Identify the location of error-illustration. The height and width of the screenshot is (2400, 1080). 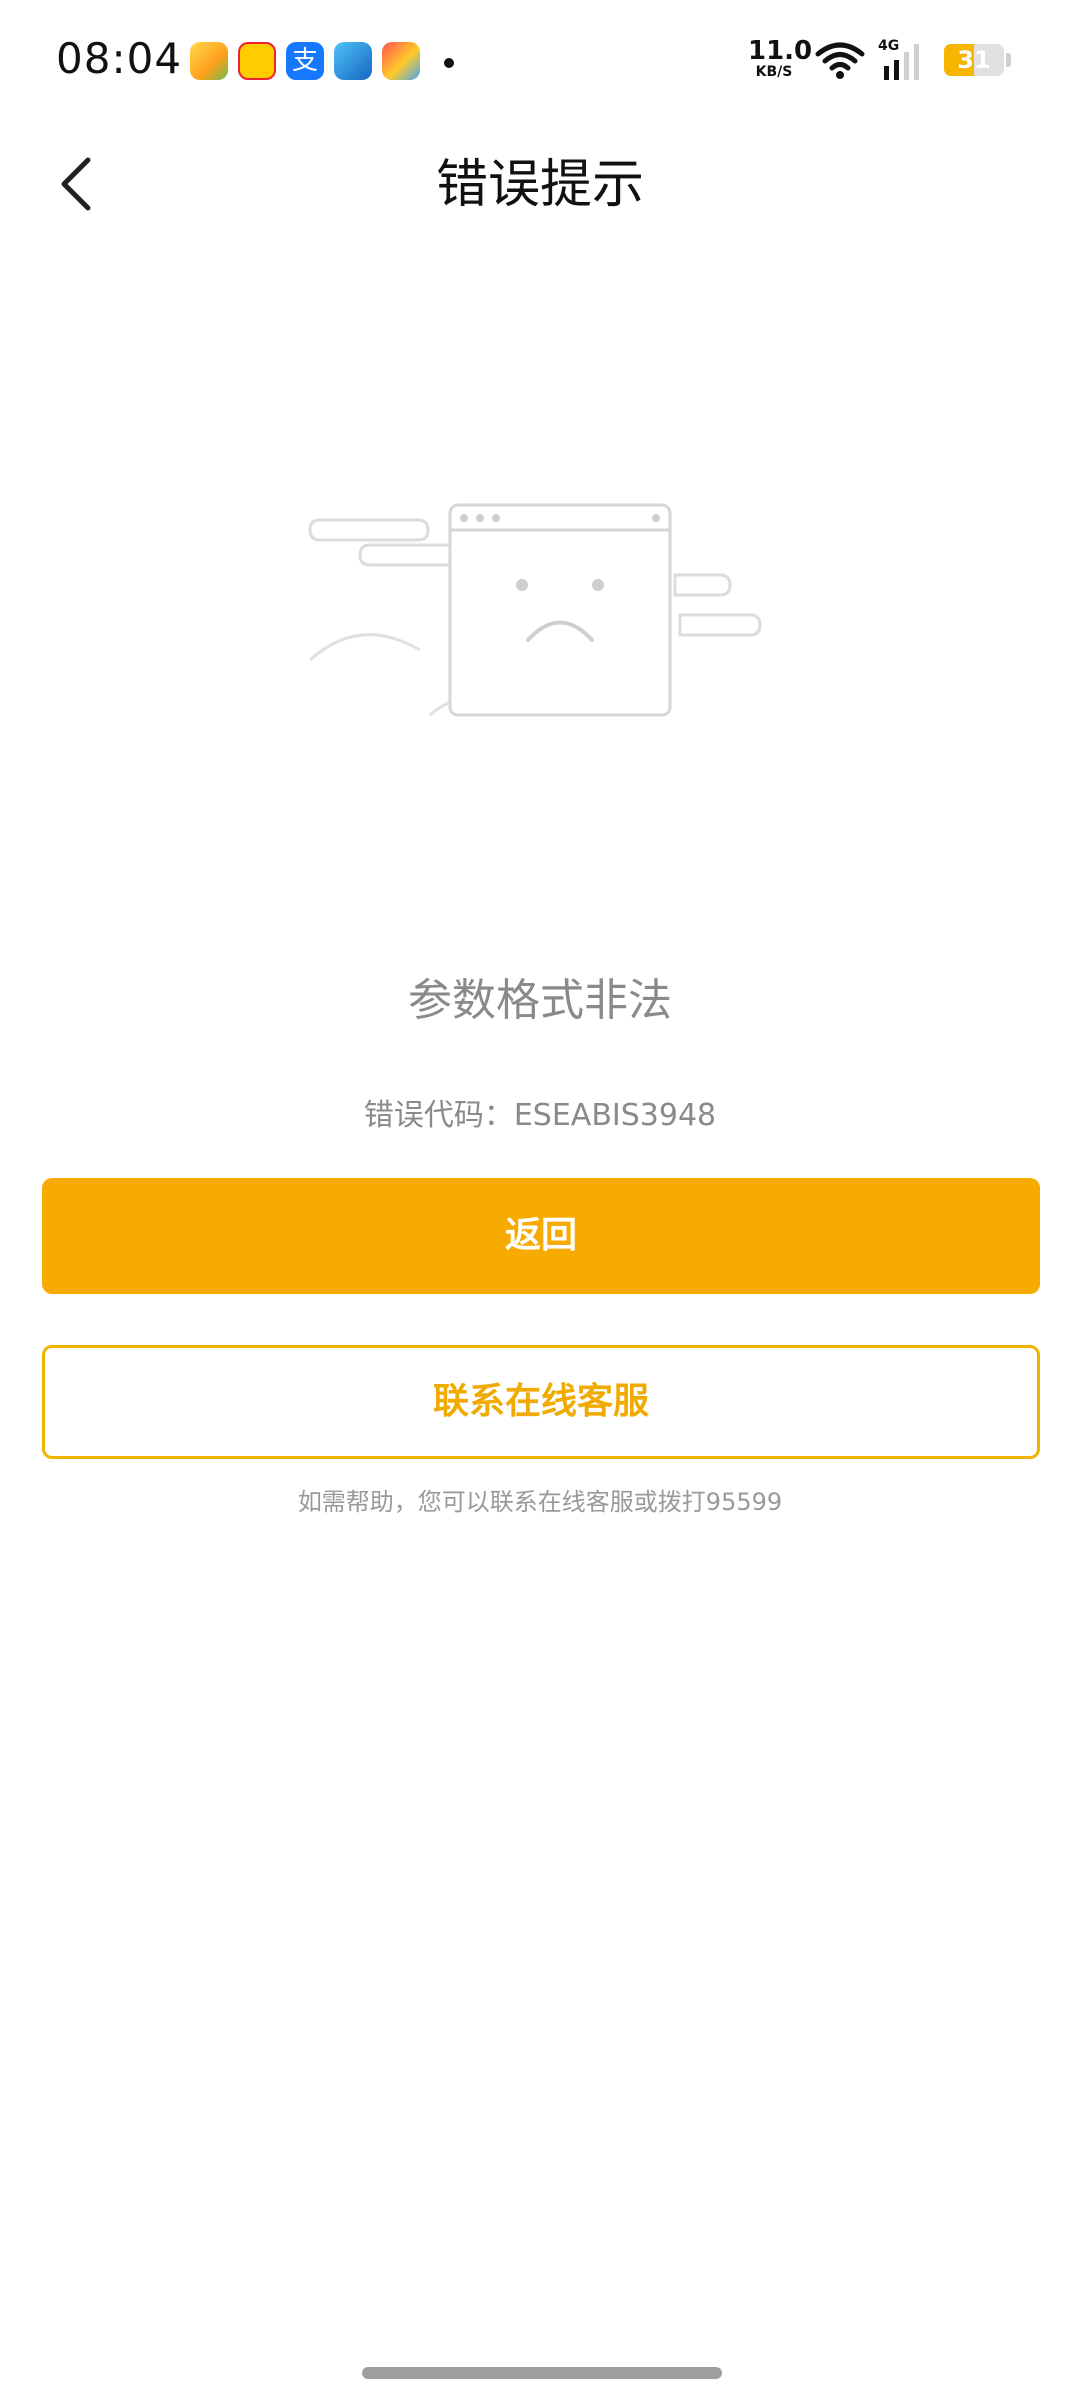
(550, 610).